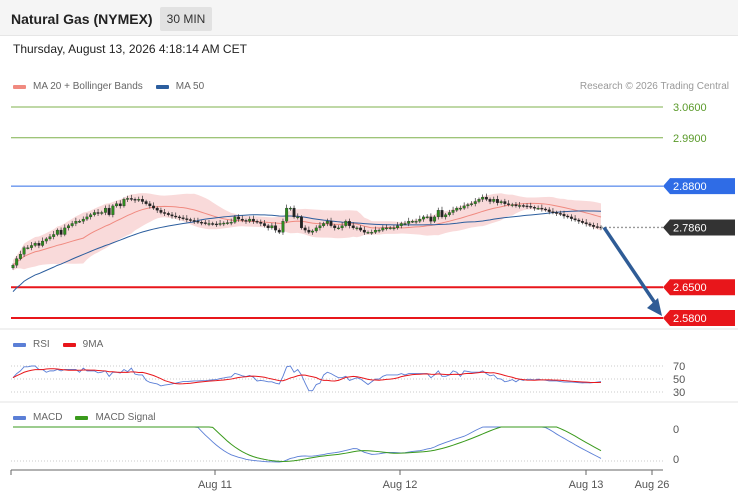  What do you see at coordinates (679, 367) in the screenshot?
I see `rsi-tick-label: 70` at bounding box center [679, 367].